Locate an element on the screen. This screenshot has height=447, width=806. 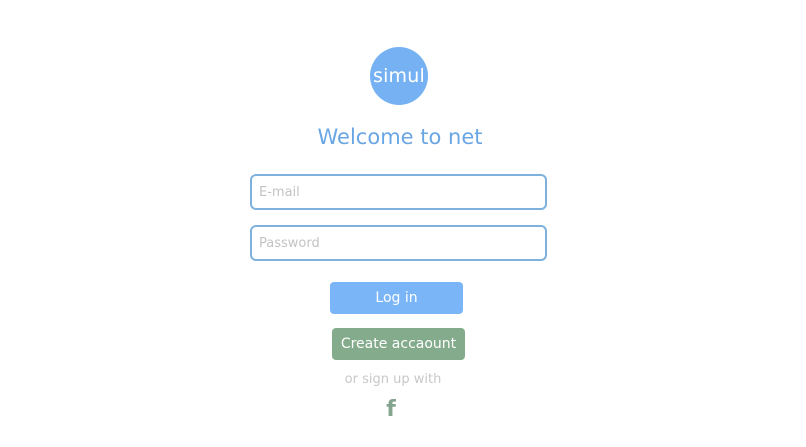
signup-text: or sign up with is located at coordinates (393, 379).